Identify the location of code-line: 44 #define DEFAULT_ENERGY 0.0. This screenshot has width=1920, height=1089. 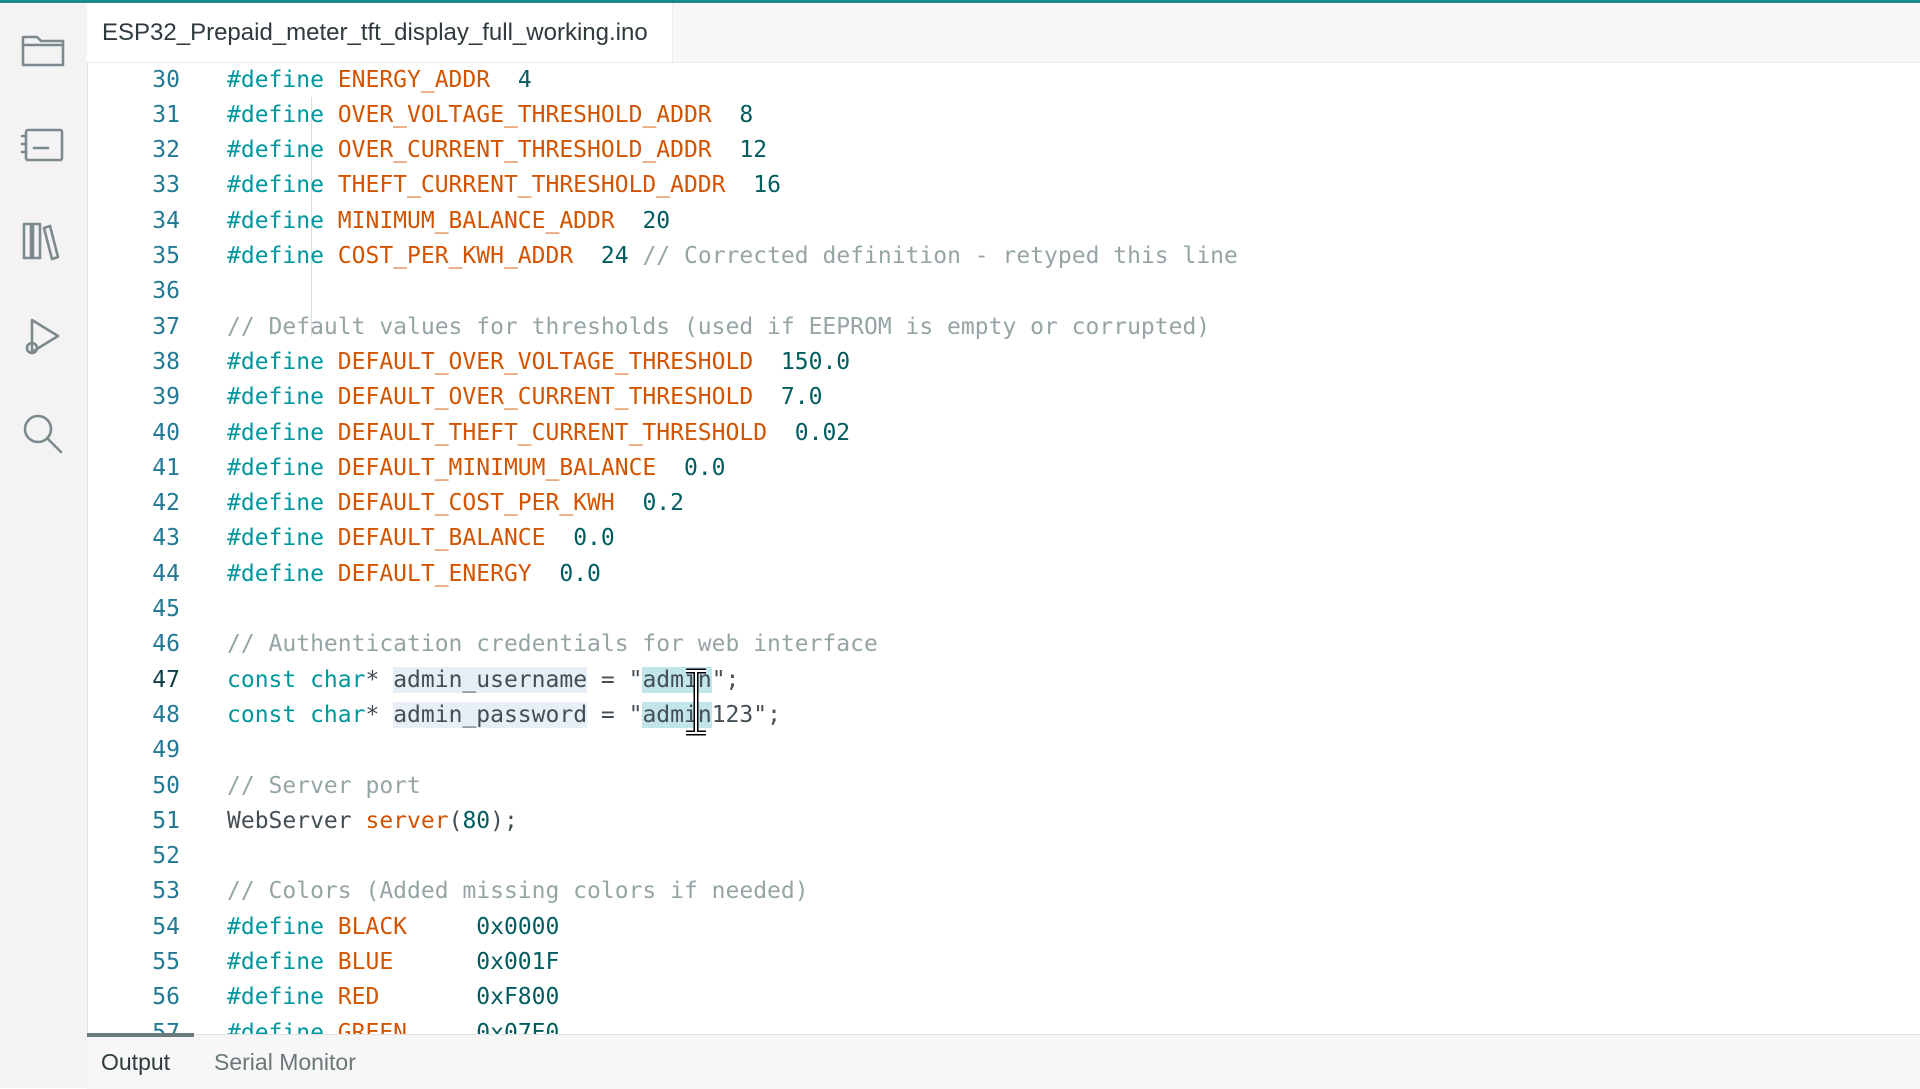
(1003, 573).